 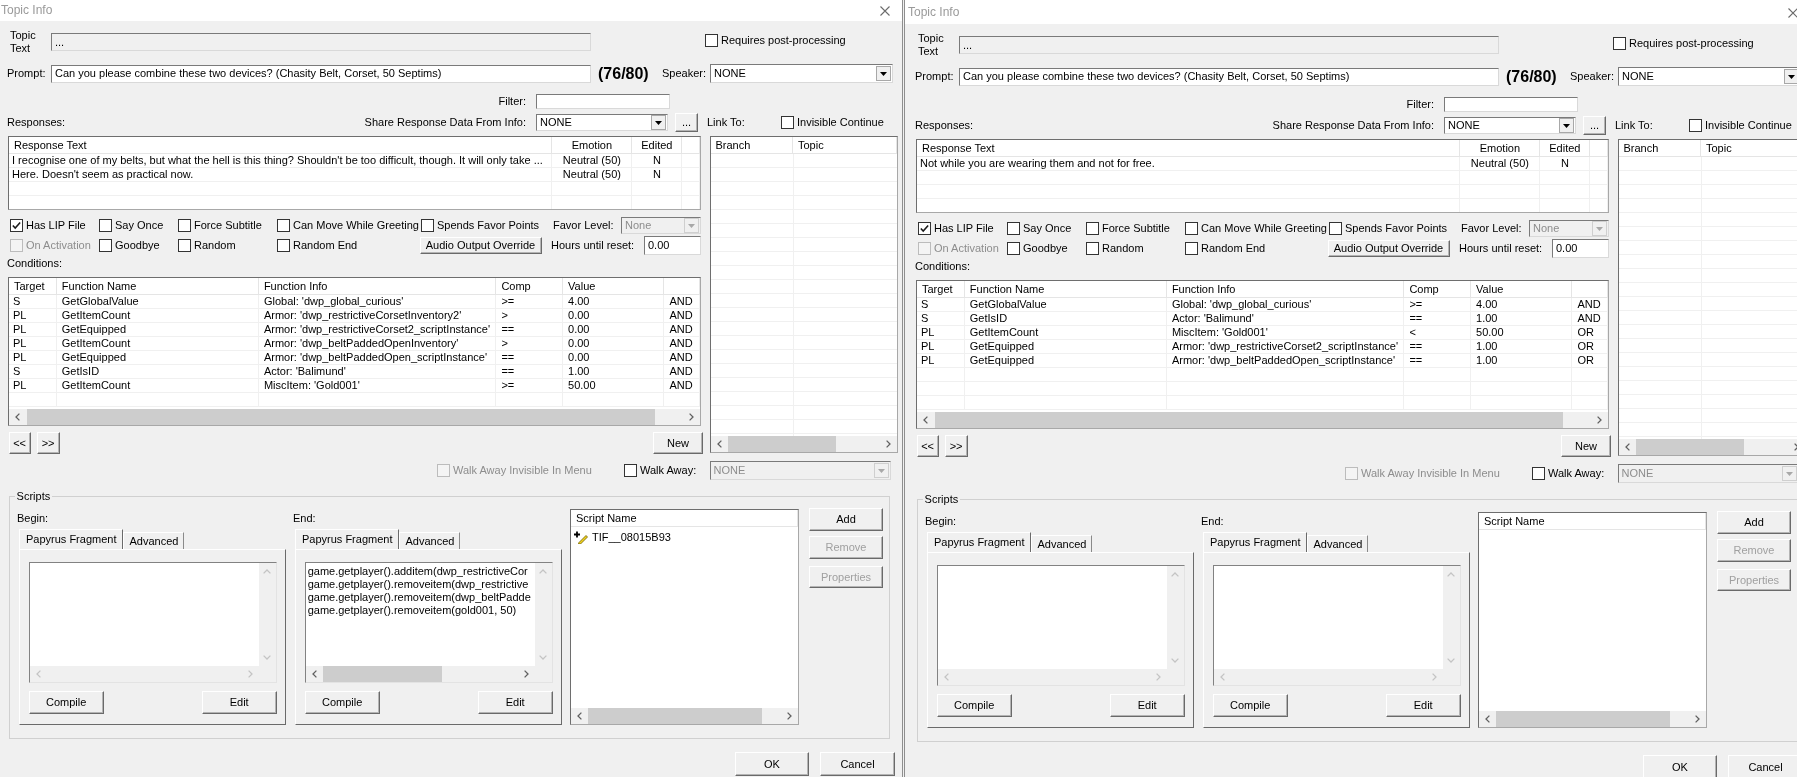 I want to click on next-button: >>, so click(x=48, y=443).